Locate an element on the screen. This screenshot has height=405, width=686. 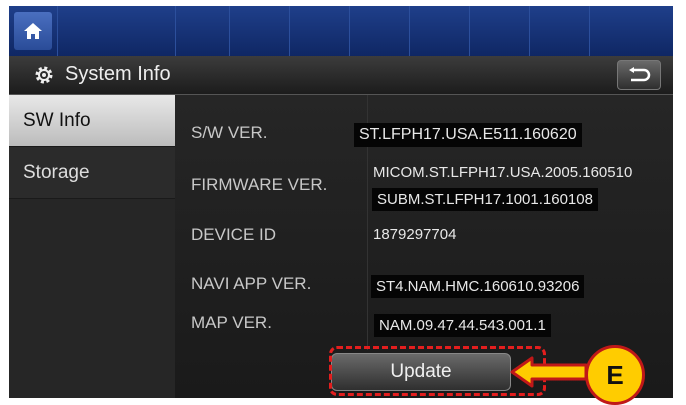
title-bar: System Info is located at coordinates (341, 75).